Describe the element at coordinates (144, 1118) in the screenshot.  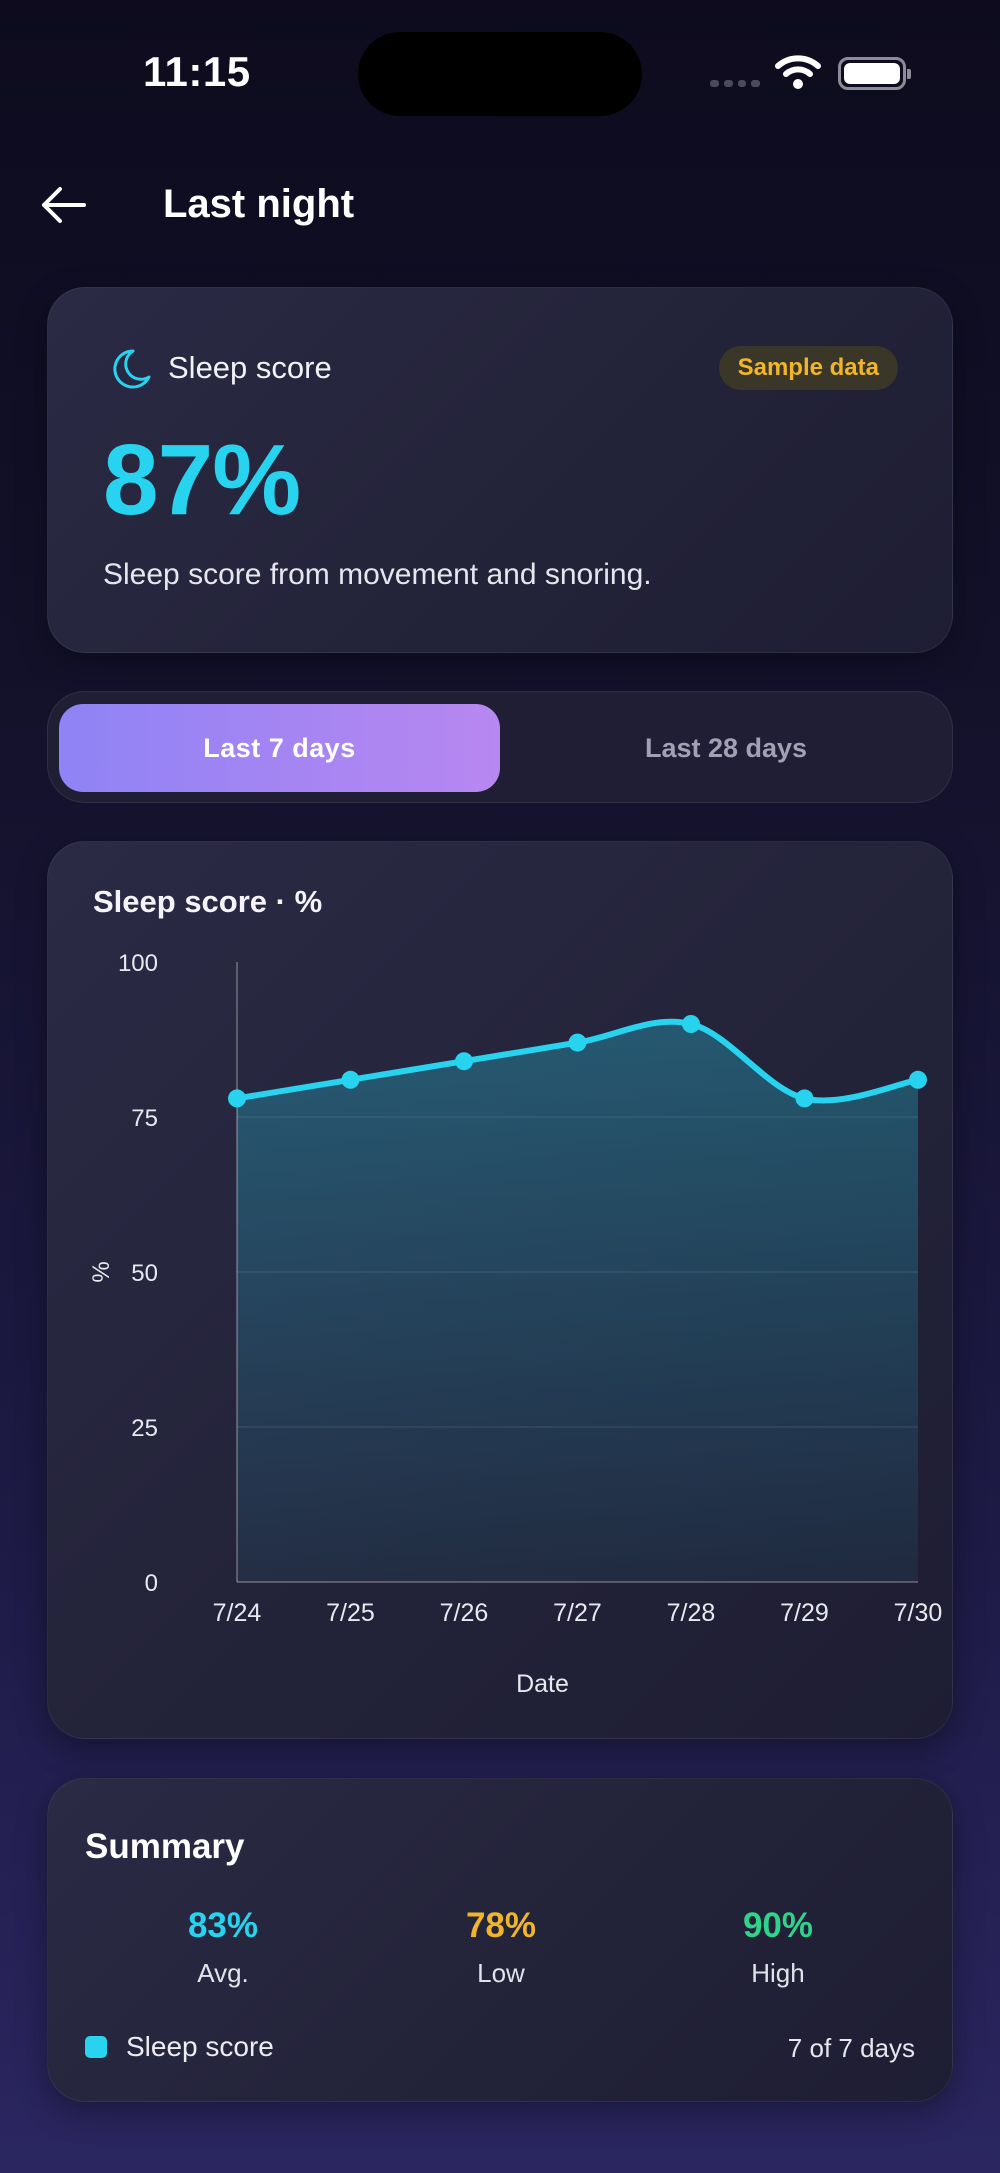
I see `y-tick-label: 75` at that location.